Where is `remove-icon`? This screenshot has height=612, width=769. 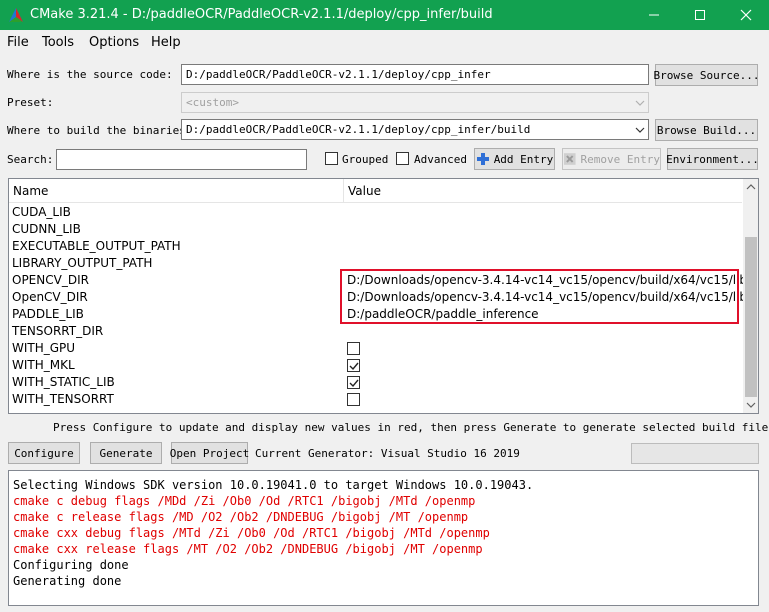
remove-icon is located at coordinates (569, 159).